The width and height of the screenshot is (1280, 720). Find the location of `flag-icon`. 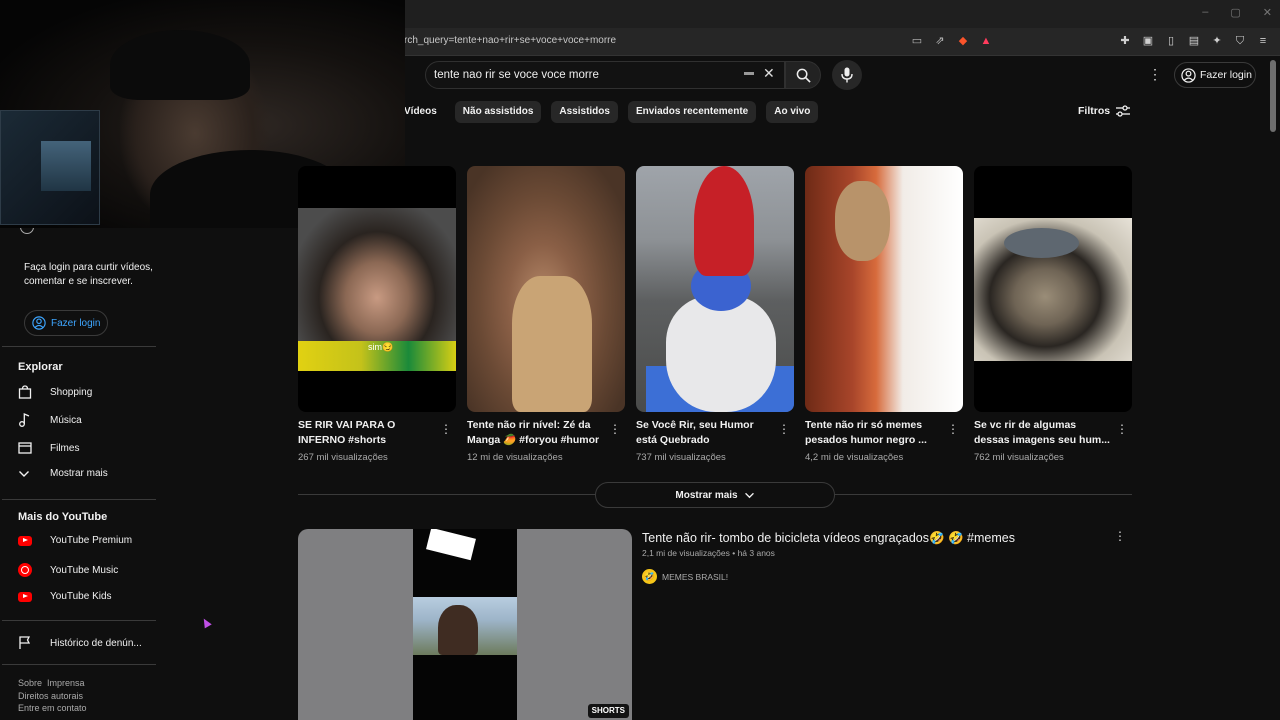

flag-icon is located at coordinates (25, 642).